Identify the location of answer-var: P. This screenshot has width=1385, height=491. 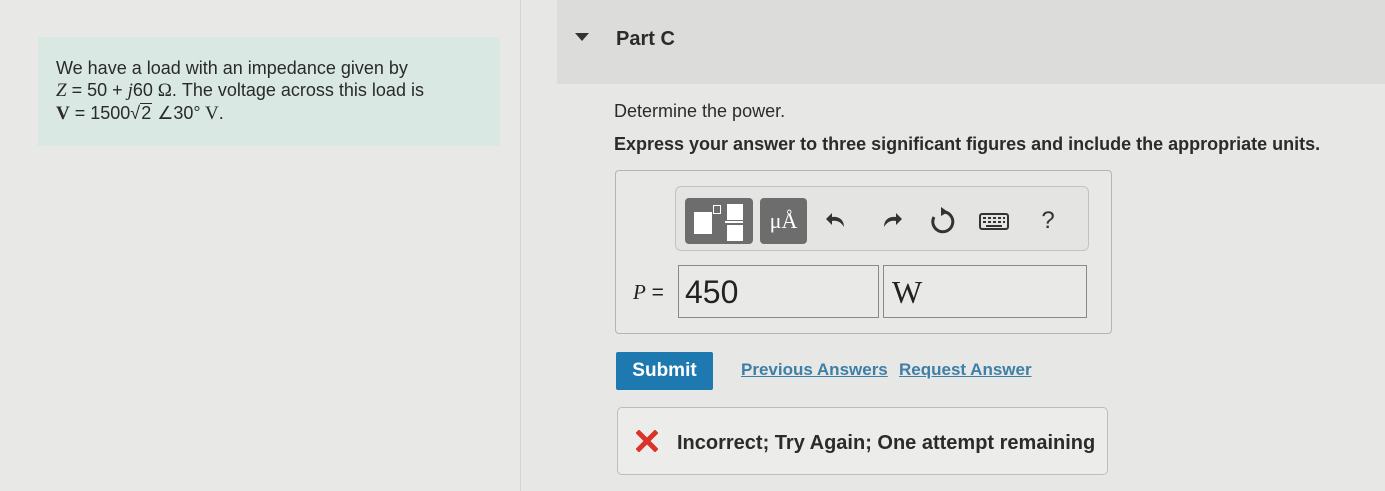
(639, 292).